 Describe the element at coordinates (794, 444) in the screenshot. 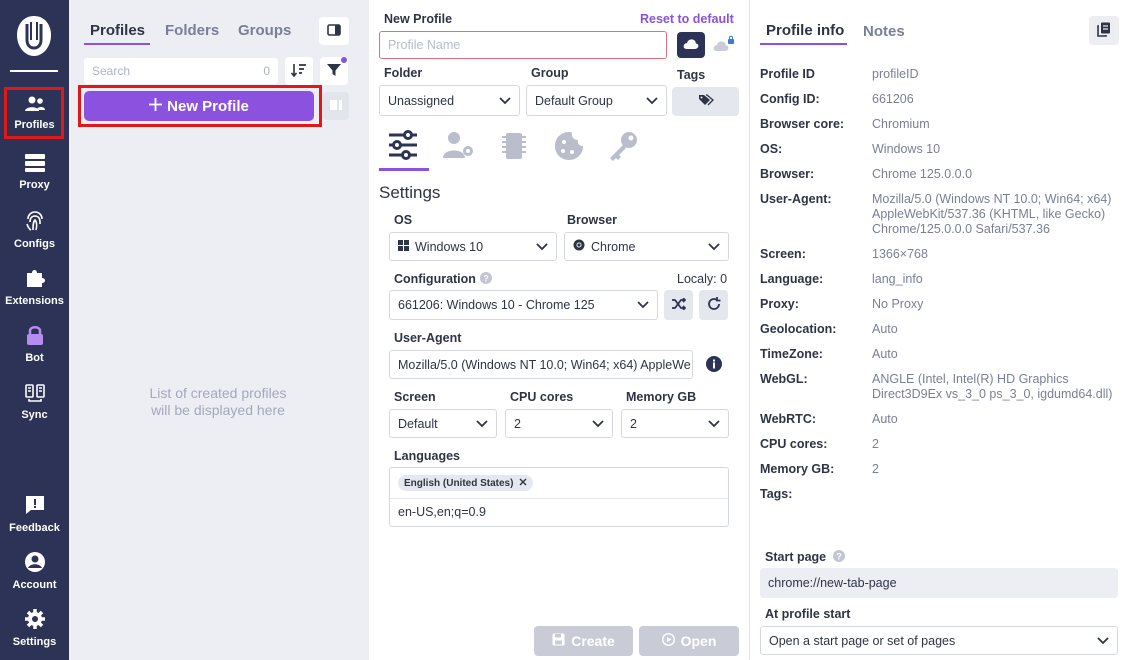

I see `info-key: CPU cores:` at that location.